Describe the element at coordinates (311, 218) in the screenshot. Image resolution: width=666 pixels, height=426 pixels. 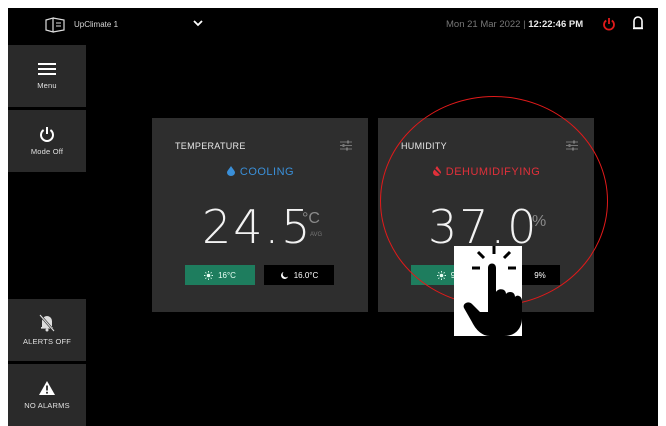
I see `temperature-unit: °C` at that location.